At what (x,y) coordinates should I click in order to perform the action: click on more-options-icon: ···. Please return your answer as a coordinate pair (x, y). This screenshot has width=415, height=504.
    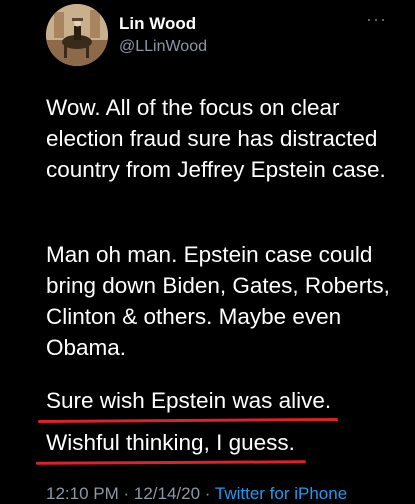
    Looking at the image, I should click on (376, 19).